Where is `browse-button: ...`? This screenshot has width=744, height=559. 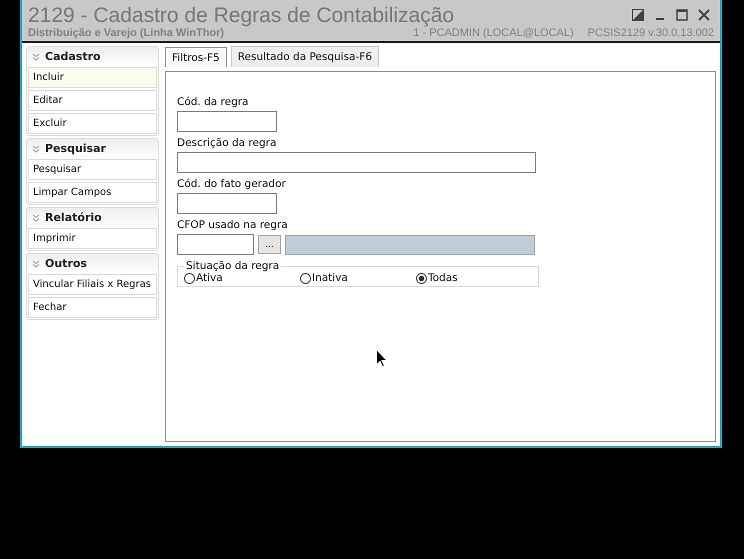 browse-button: ... is located at coordinates (269, 244).